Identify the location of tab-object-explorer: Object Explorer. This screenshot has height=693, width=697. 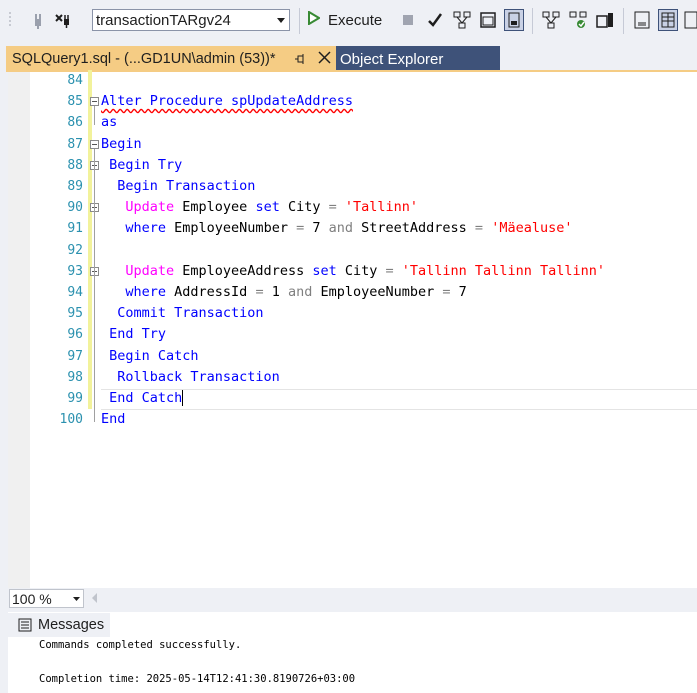
(418, 59).